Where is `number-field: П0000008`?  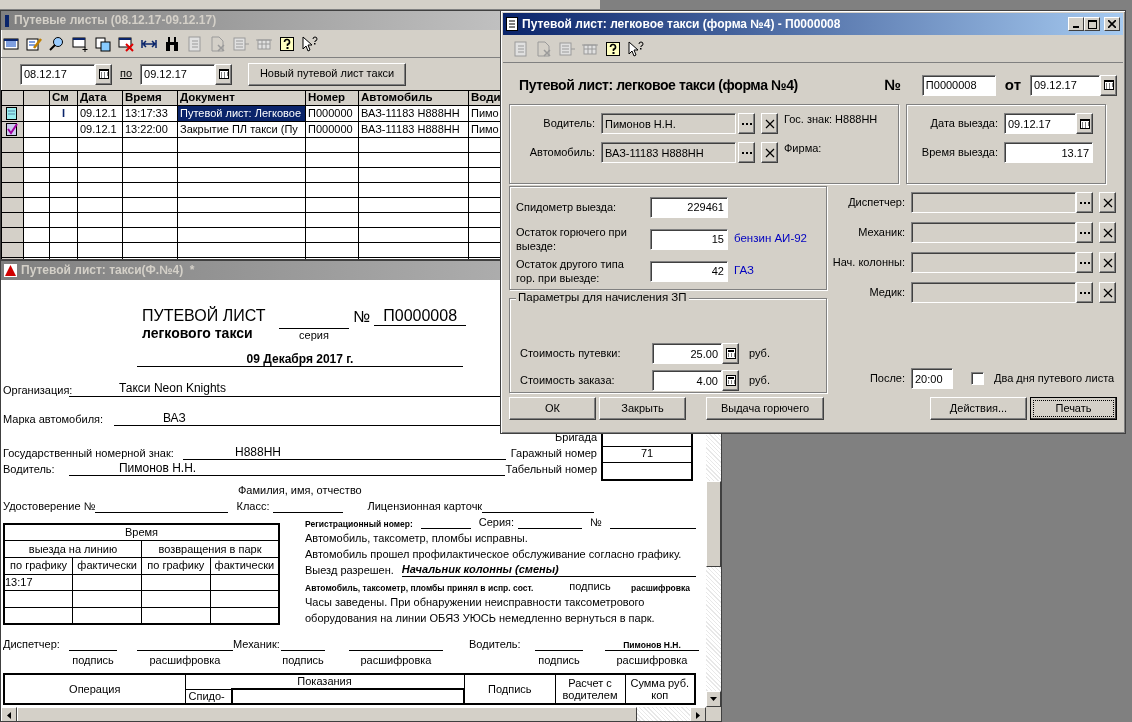
number-field: П0000008 is located at coordinates (958, 85).